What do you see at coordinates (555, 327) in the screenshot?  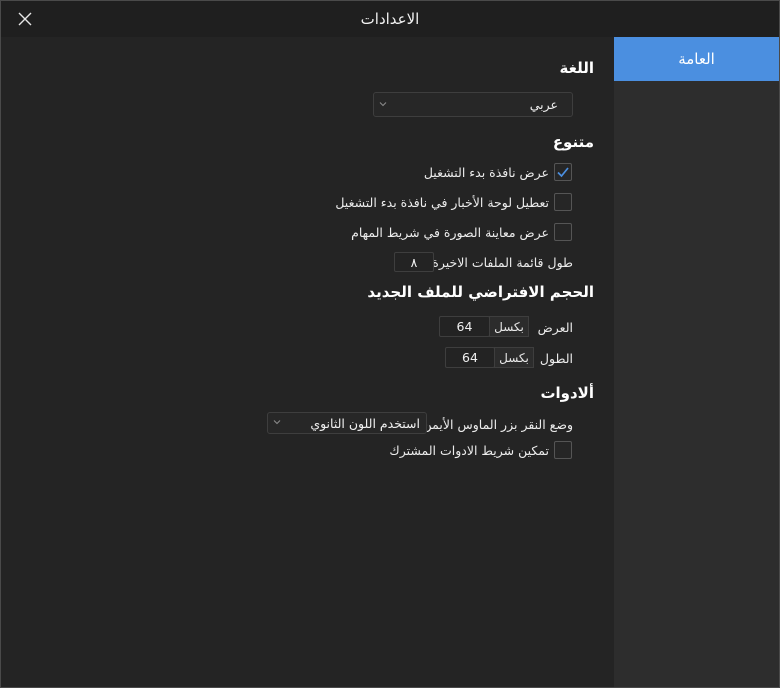 I see `width-label: العرض` at bounding box center [555, 327].